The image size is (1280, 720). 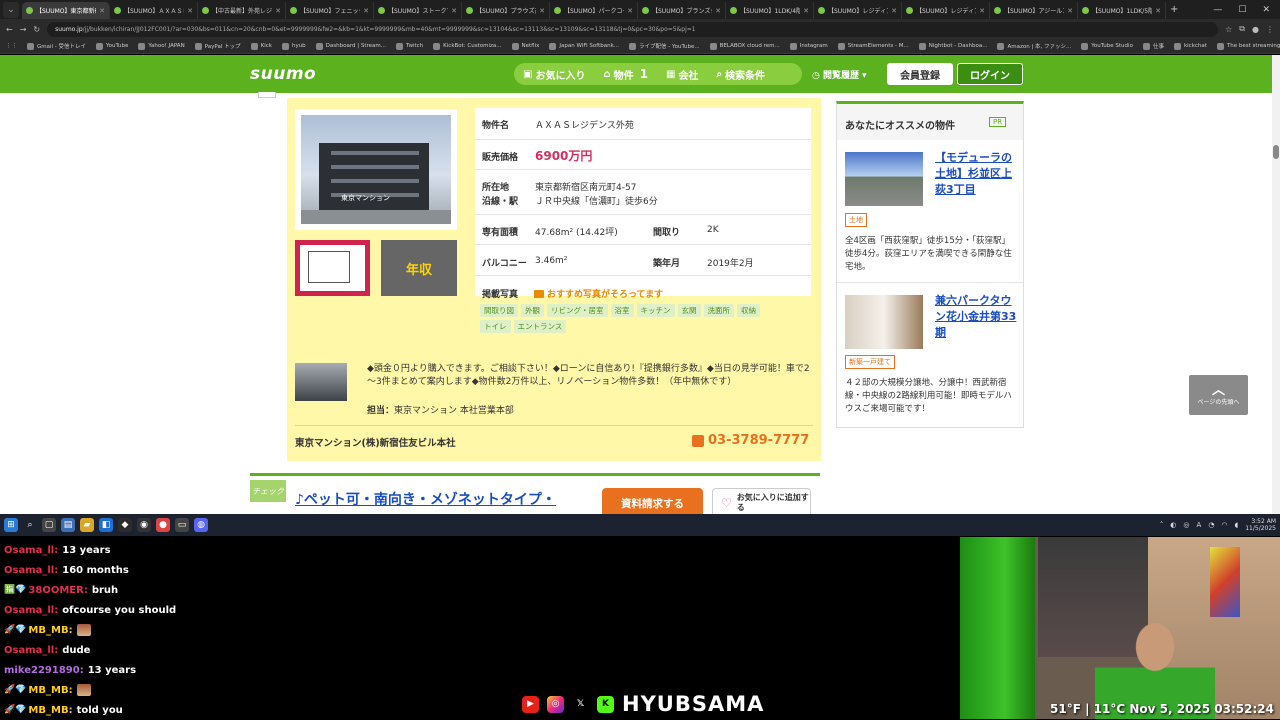 What do you see at coordinates (946, 10) in the screenshot?
I see `browser-tab: 【SUUMO】レジディア中...✕` at bounding box center [946, 10].